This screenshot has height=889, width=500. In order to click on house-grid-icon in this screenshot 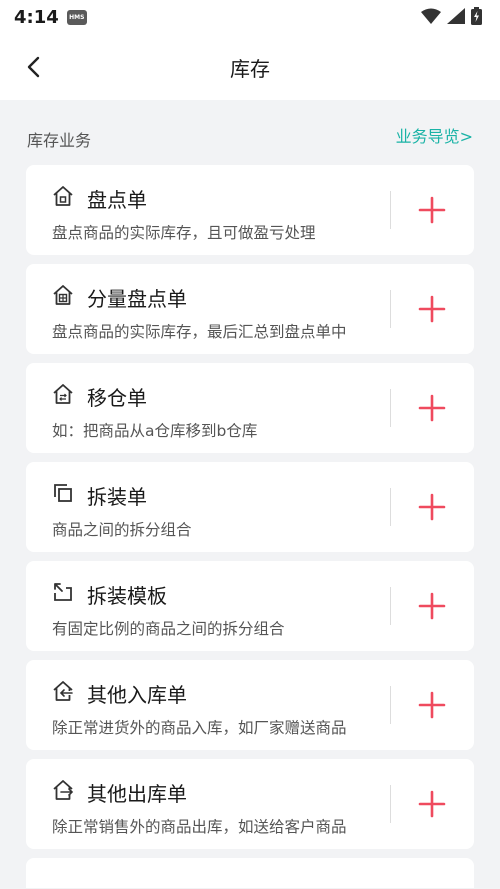, I will do `click(63, 295)`.